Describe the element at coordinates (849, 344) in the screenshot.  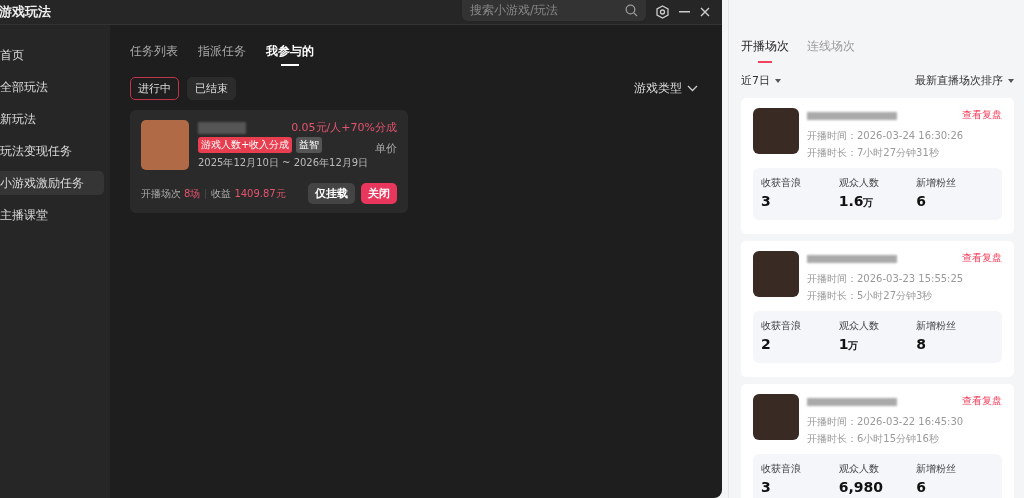
I see `metric-value: 1万` at that location.